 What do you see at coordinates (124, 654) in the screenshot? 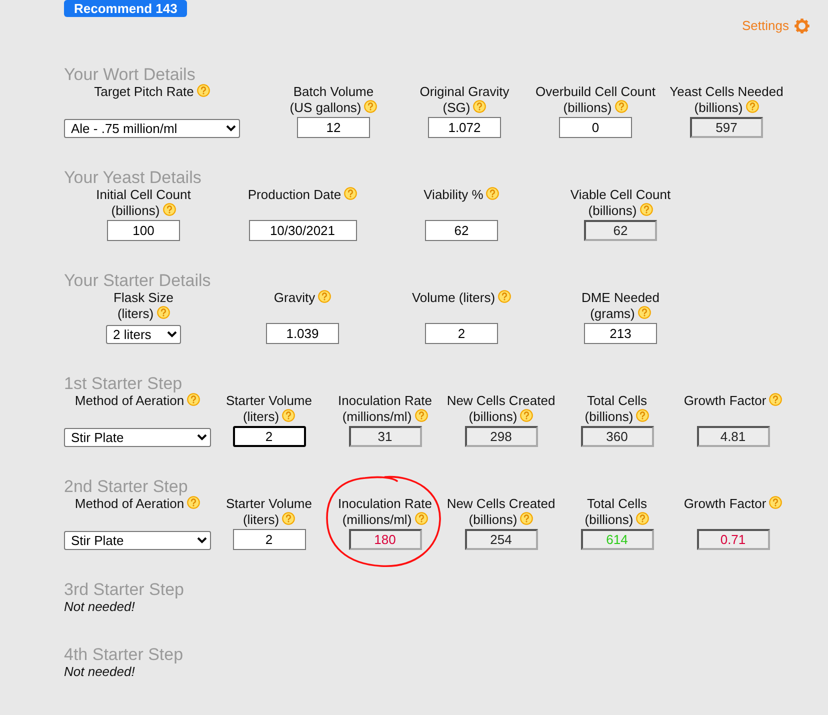
I see `section-title: 4th Starter Step` at bounding box center [124, 654].